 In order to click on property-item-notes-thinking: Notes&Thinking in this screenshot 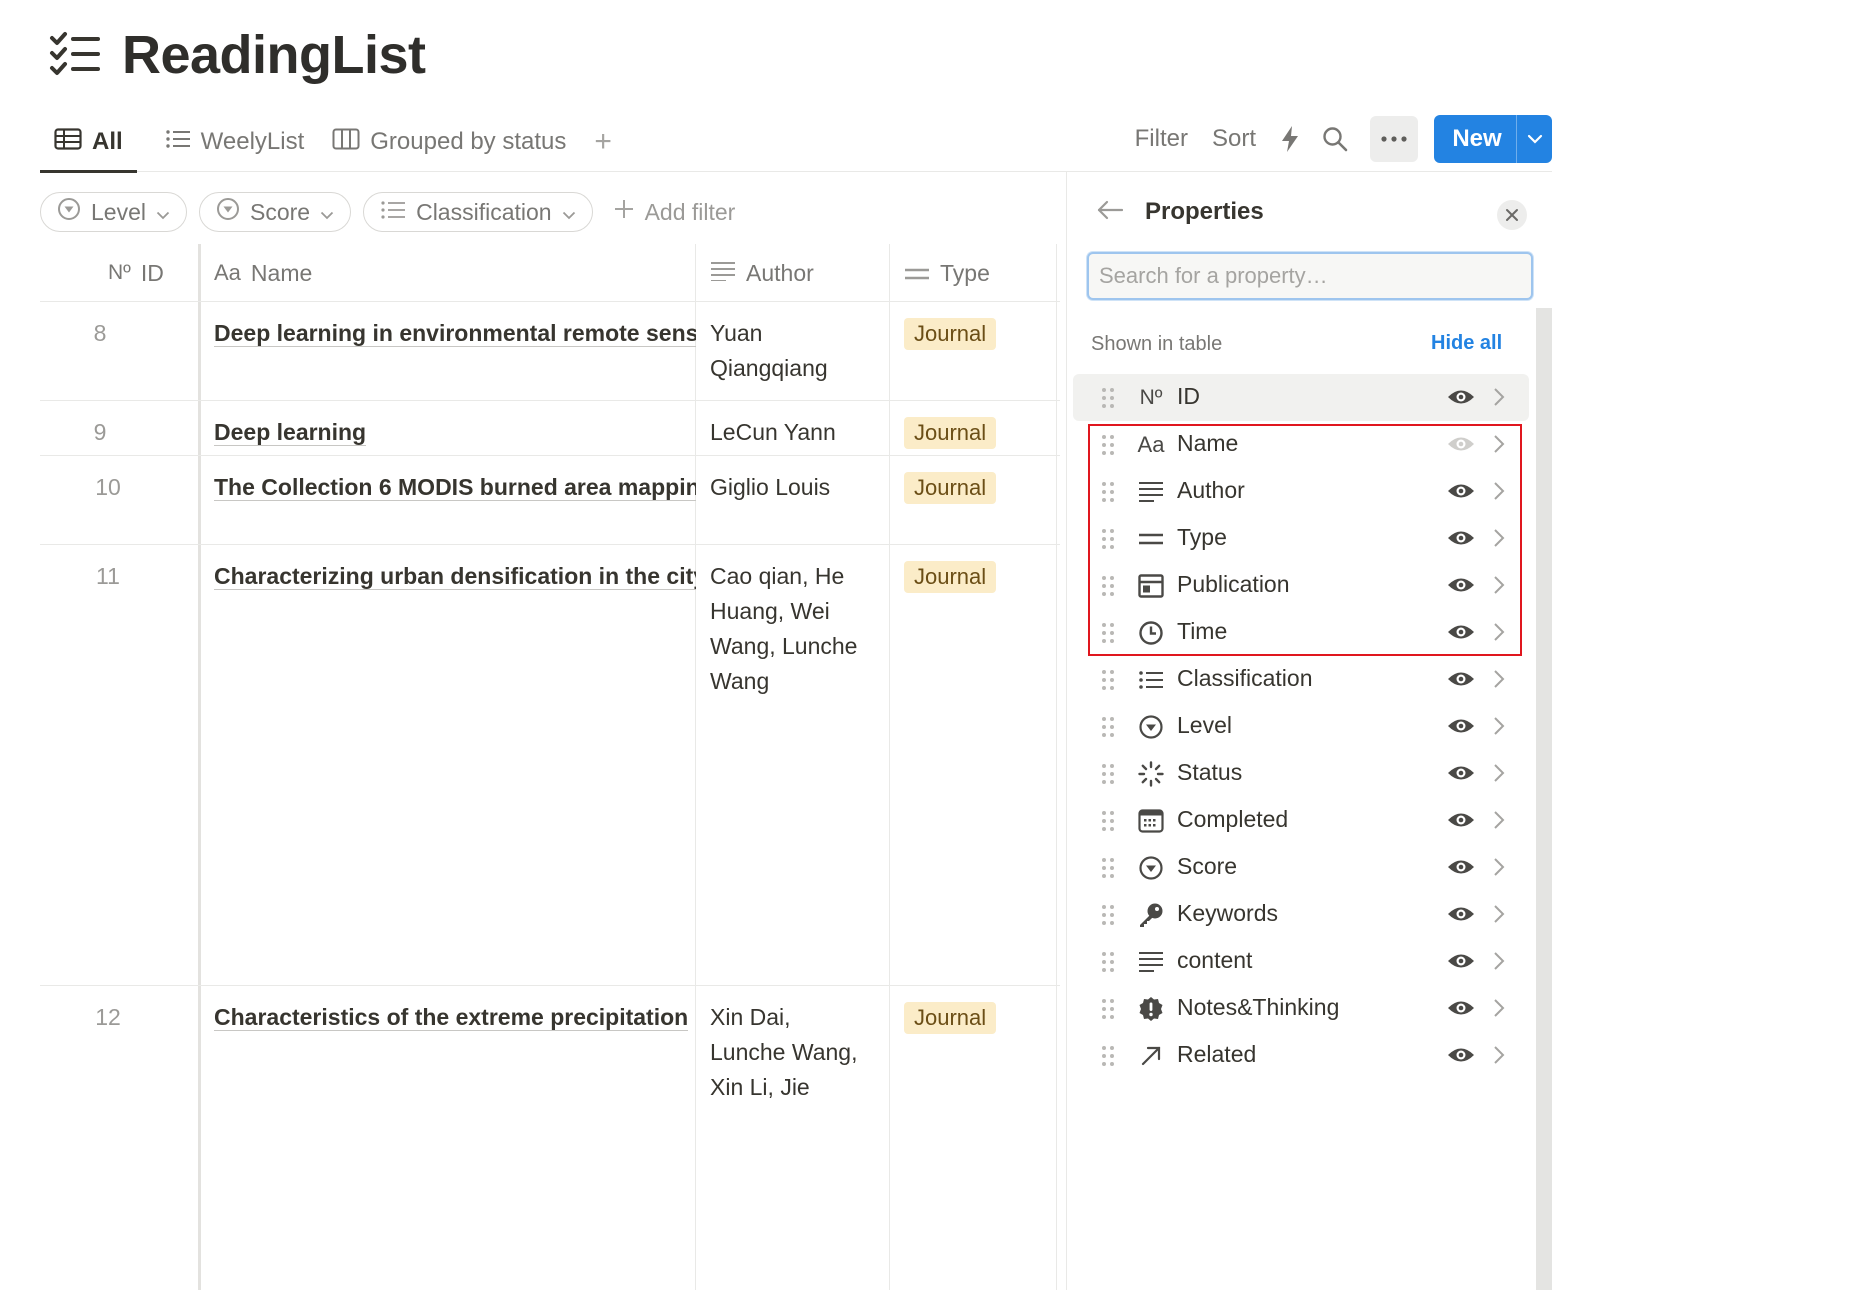, I will do `click(1301, 1008)`.